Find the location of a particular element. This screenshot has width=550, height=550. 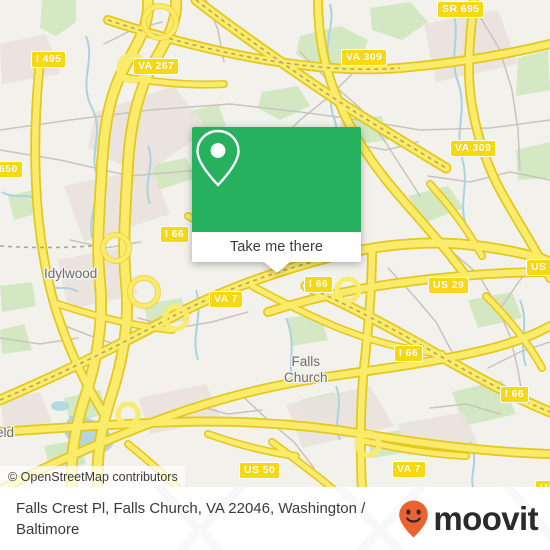

card-action-area: Take me there is located at coordinates (276, 252).